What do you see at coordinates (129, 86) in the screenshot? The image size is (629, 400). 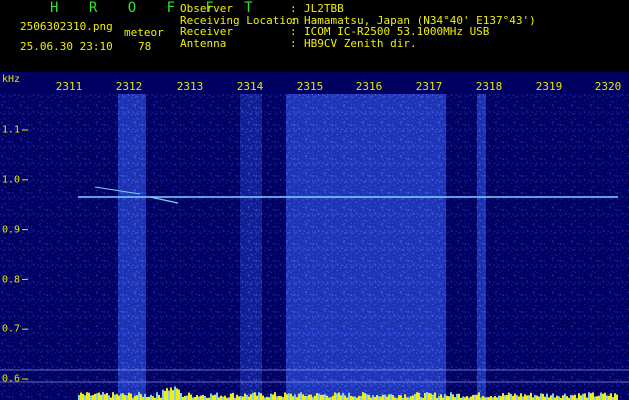 I see `time-label: 2312` at bounding box center [129, 86].